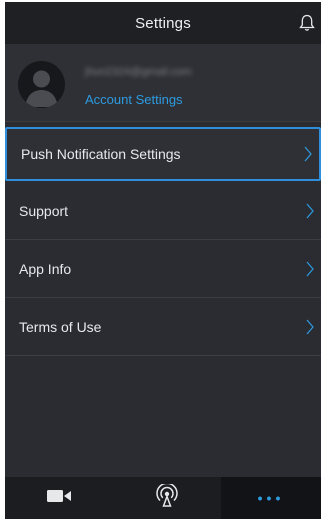  I want to click on menu-item-label: Support, so click(44, 210).